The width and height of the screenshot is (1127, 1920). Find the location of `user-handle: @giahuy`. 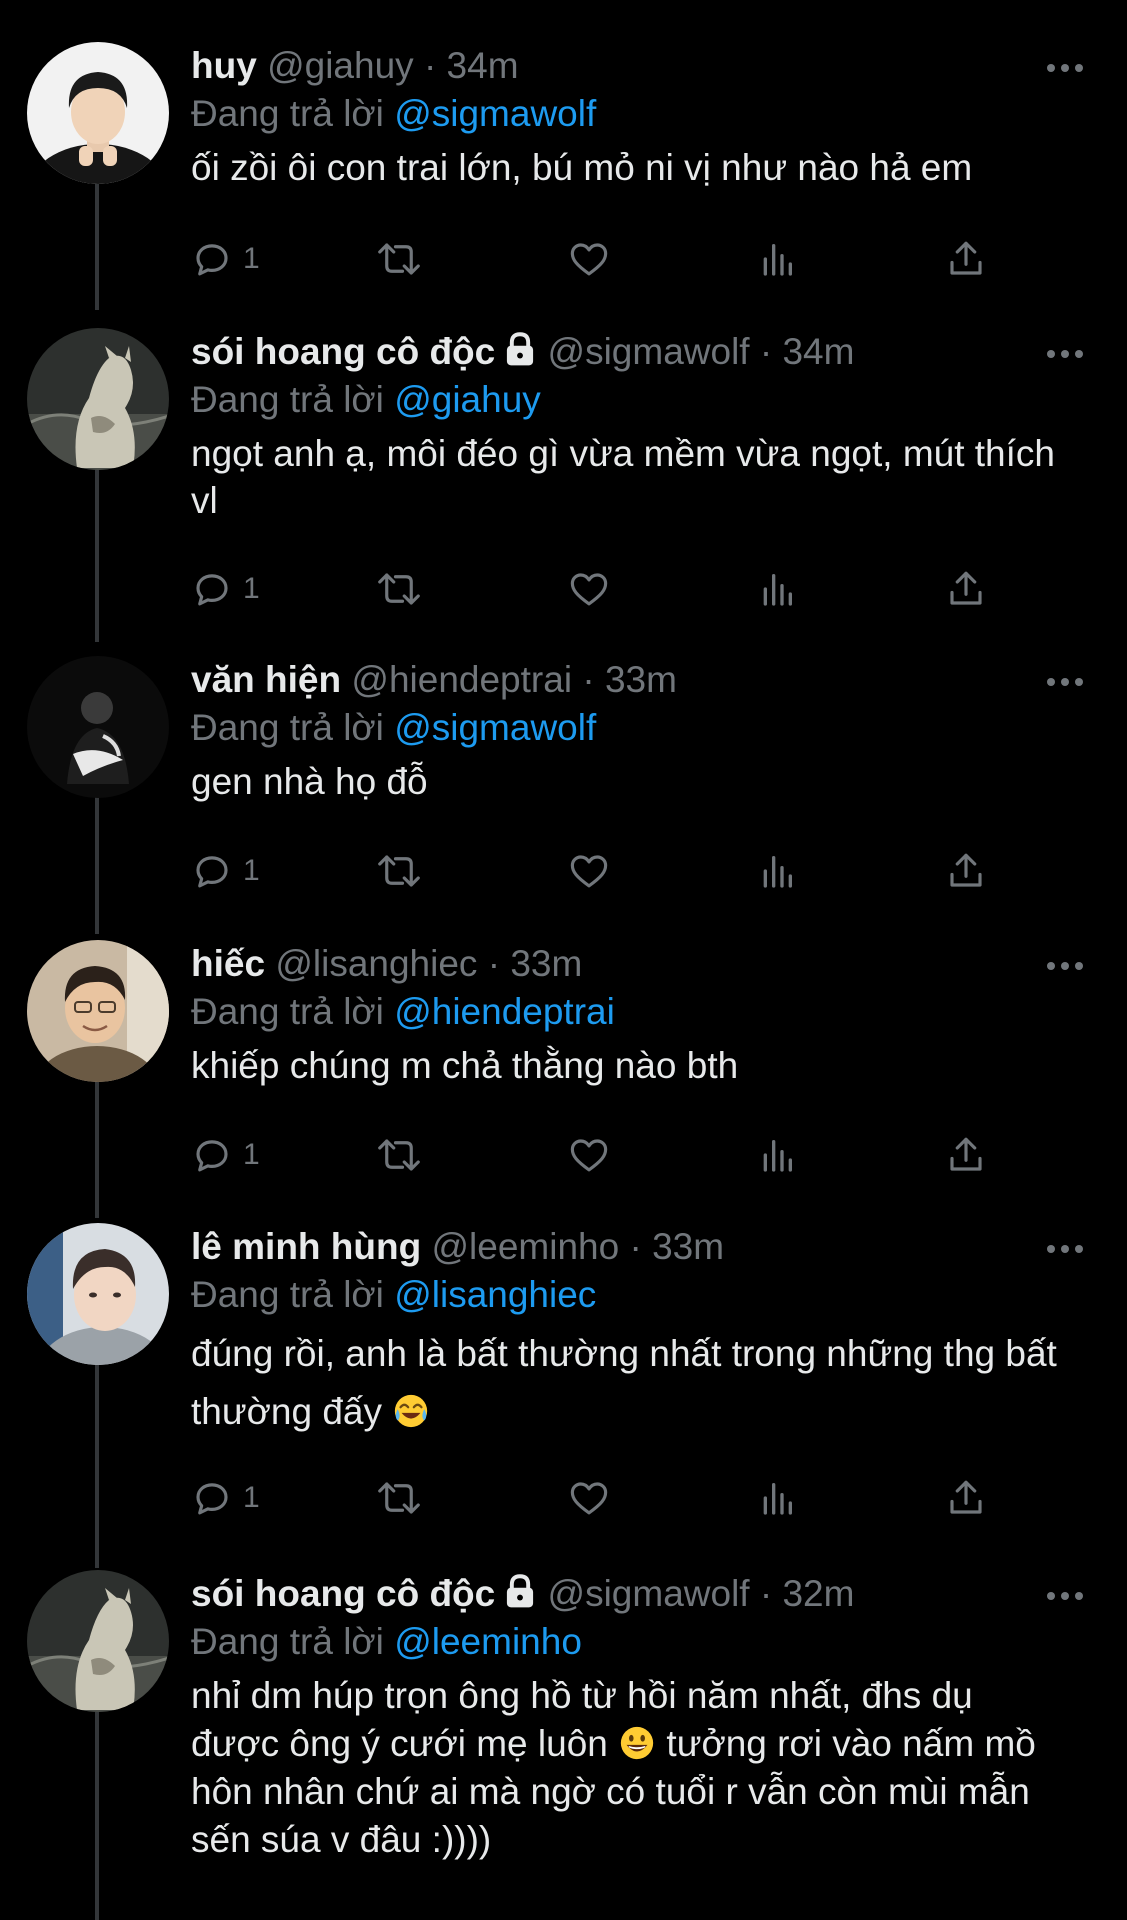

user-handle: @giahuy is located at coordinates (340, 65).